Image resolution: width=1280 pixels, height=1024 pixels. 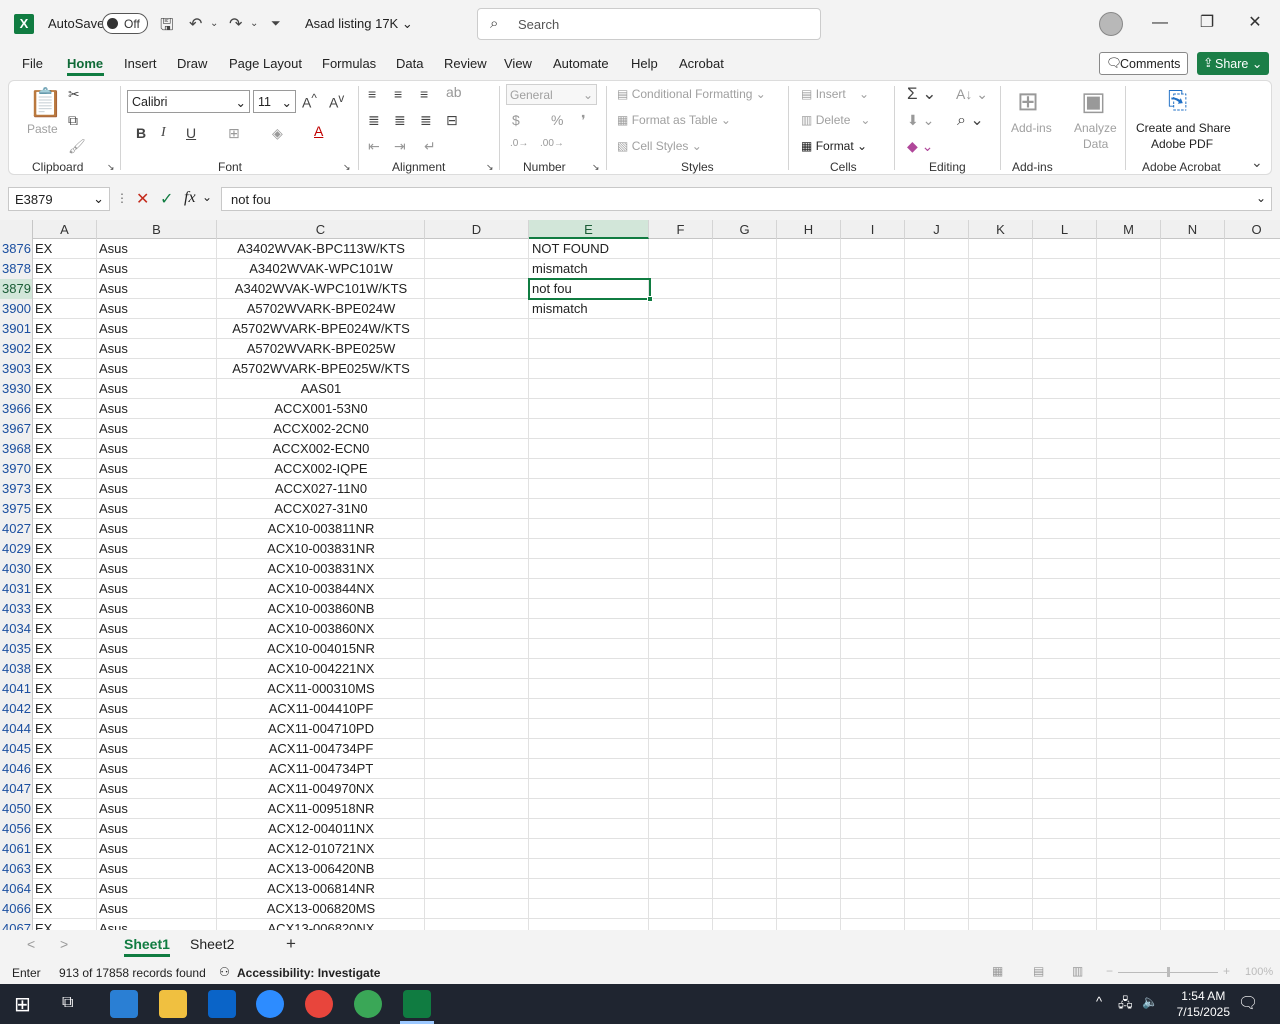 What do you see at coordinates (1259, 972) in the screenshot?
I see `zoom-level: 100%` at bounding box center [1259, 972].